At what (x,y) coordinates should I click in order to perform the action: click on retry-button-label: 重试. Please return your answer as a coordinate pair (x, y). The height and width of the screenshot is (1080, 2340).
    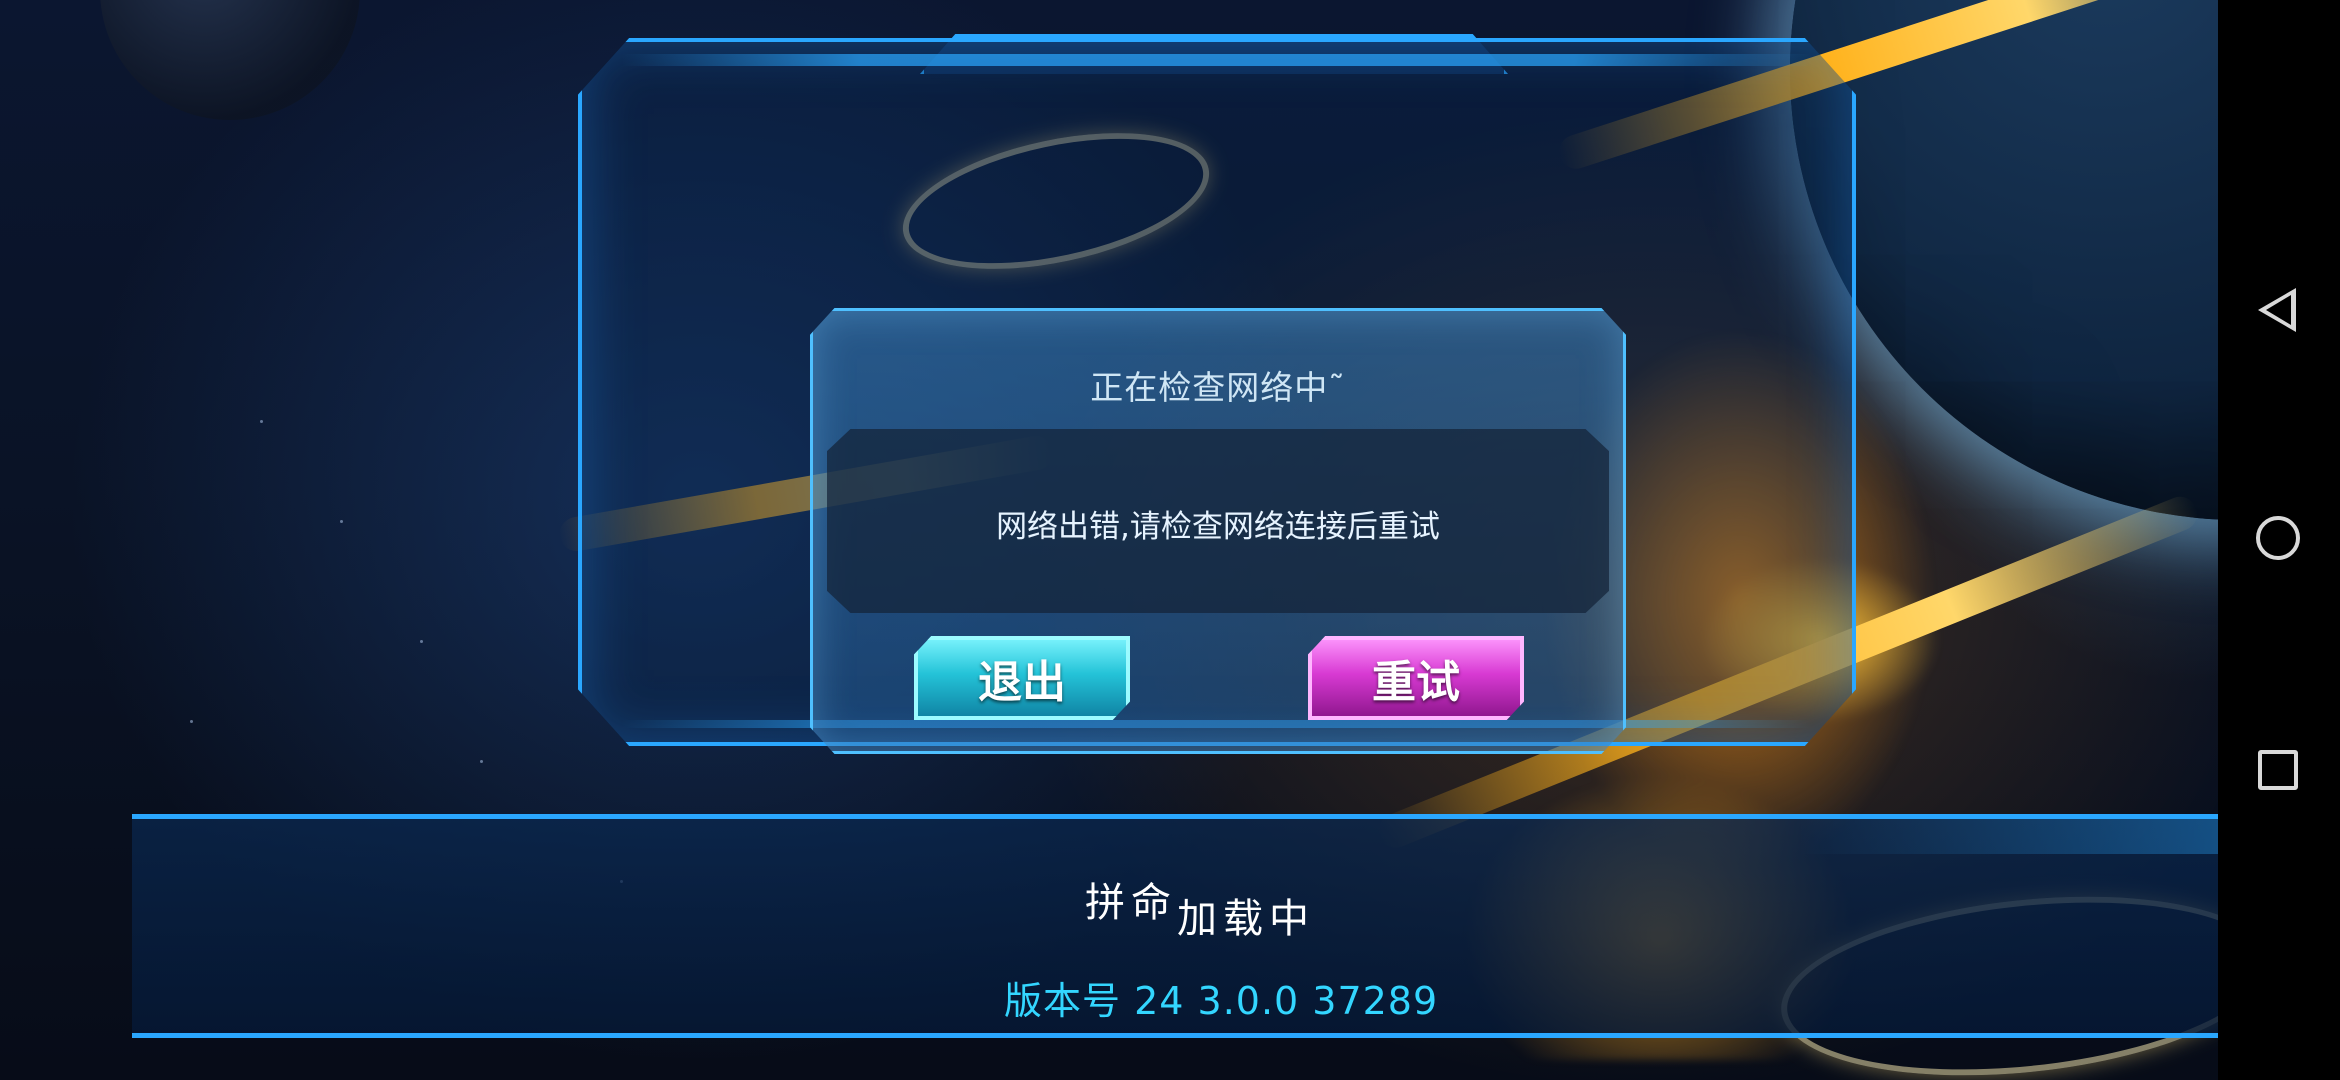
    Looking at the image, I should click on (1416, 682).